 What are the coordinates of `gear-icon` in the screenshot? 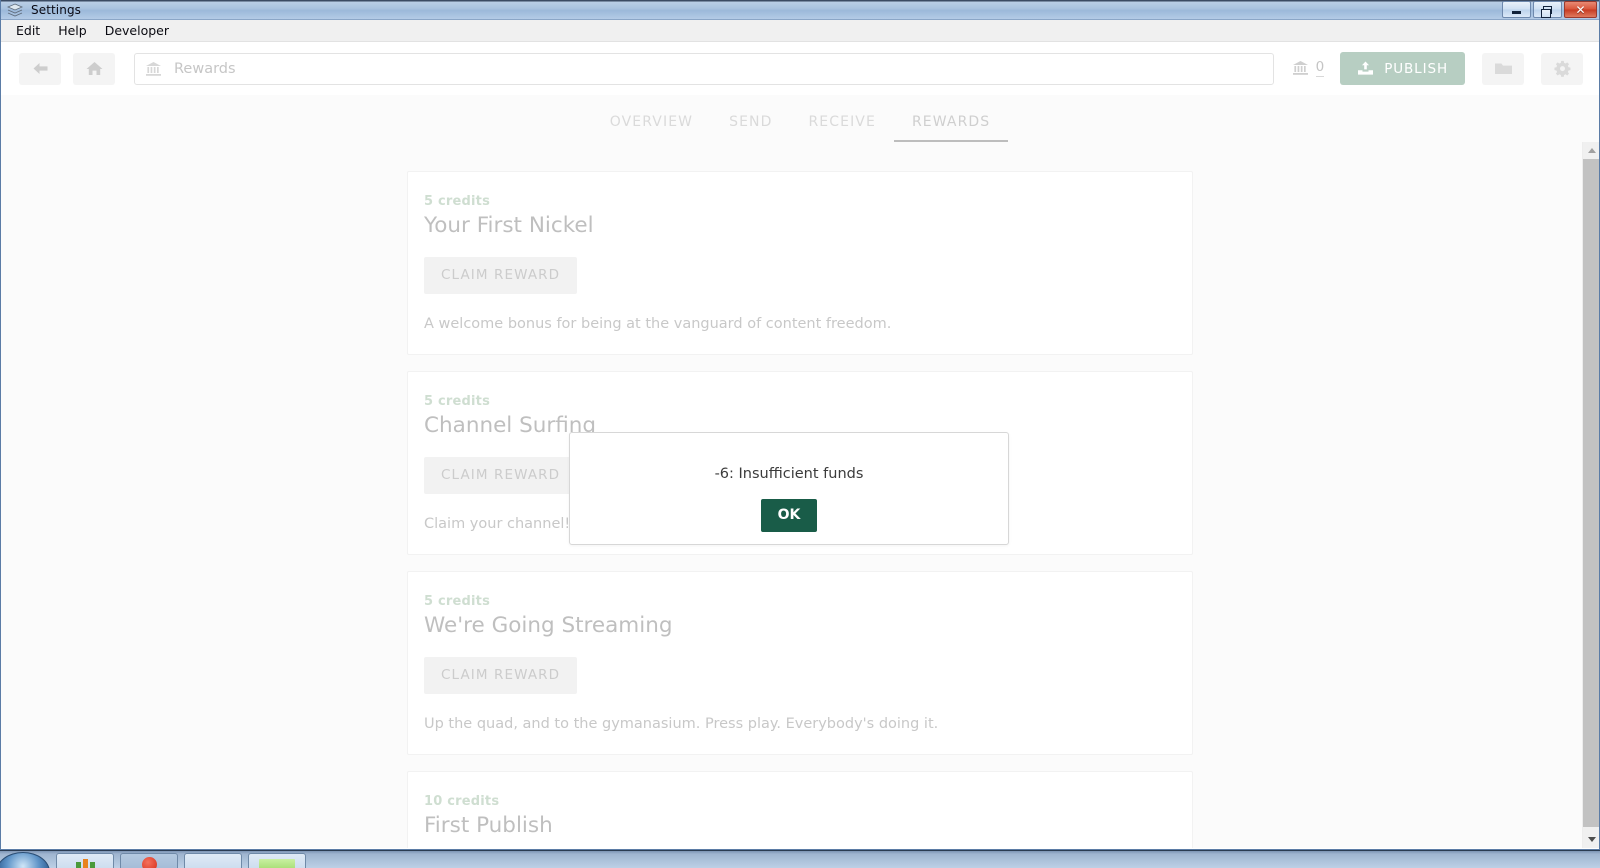 It's located at (1562, 68).